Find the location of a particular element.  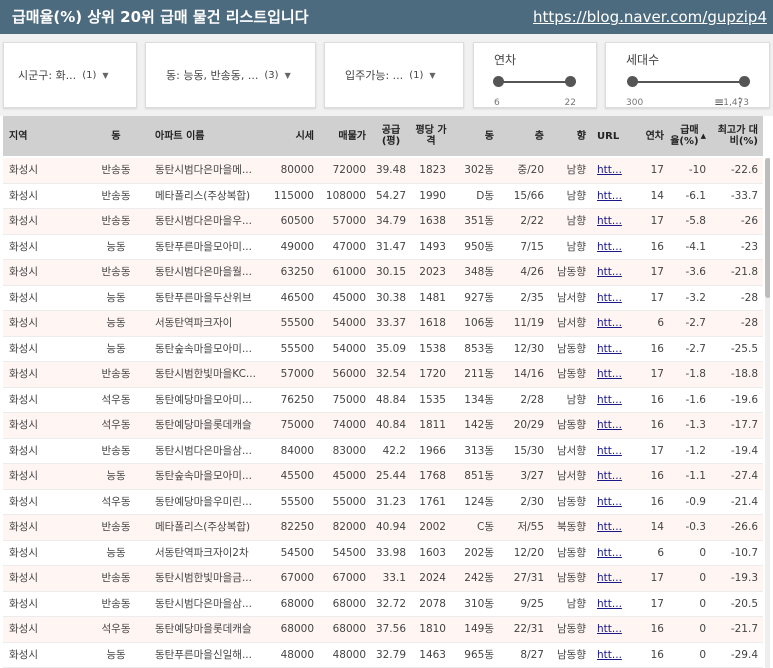

col-price: 시세 is located at coordinates (295, 136).